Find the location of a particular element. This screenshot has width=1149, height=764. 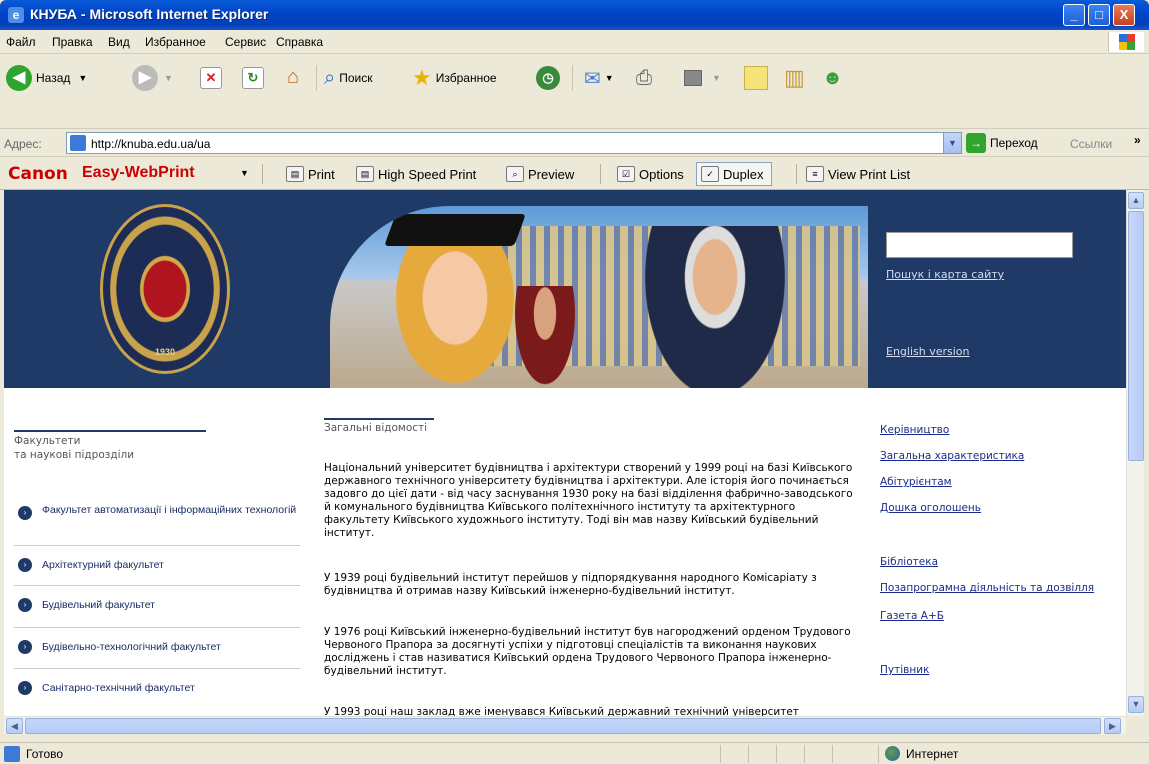

site-search-input is located at coordinates (979, 245).